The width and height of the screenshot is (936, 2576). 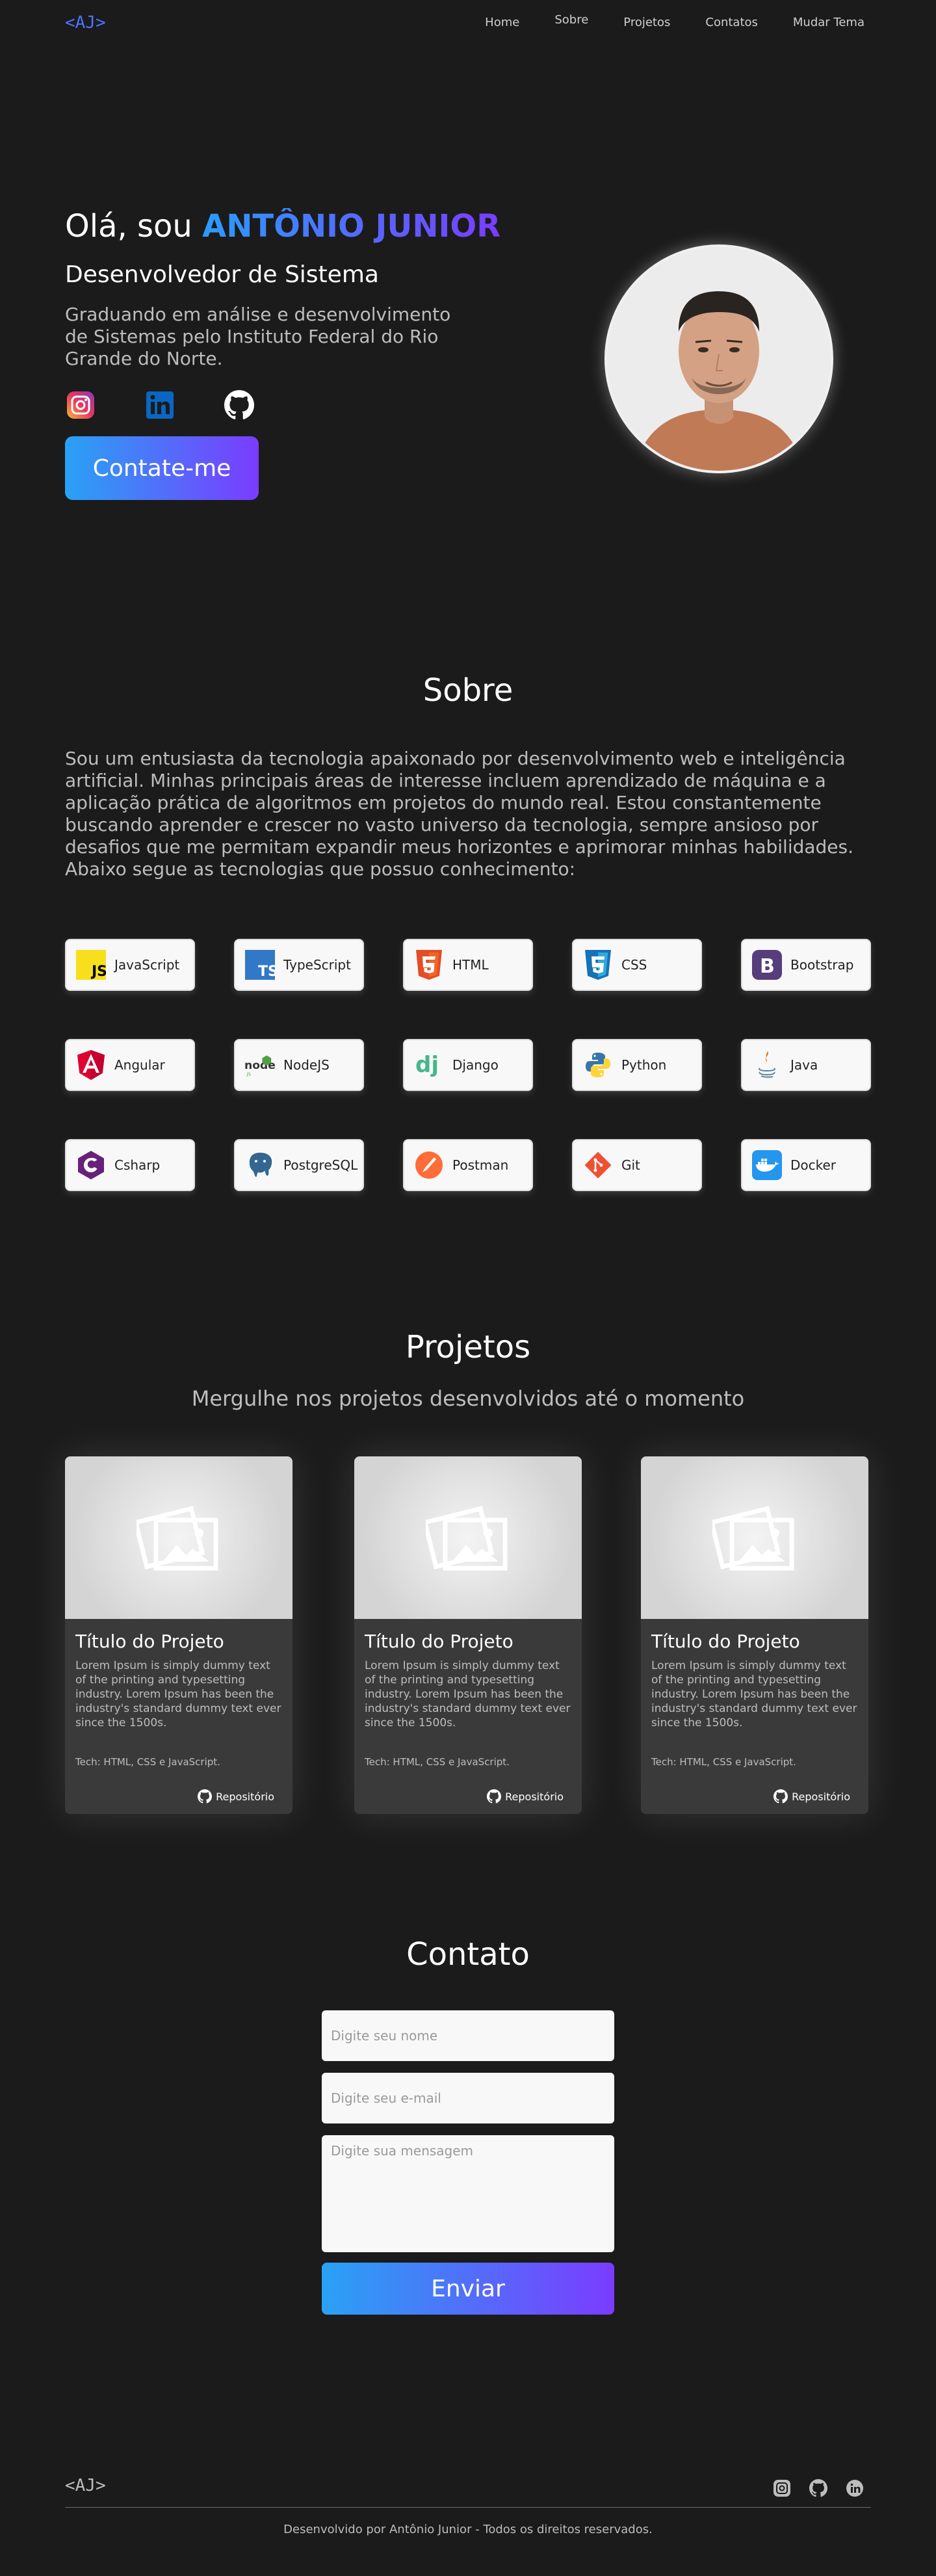 What do you see at coordinates (502, 22) in the screenshot?
I see `nav-home: Home` at bounding box center [502, 22].